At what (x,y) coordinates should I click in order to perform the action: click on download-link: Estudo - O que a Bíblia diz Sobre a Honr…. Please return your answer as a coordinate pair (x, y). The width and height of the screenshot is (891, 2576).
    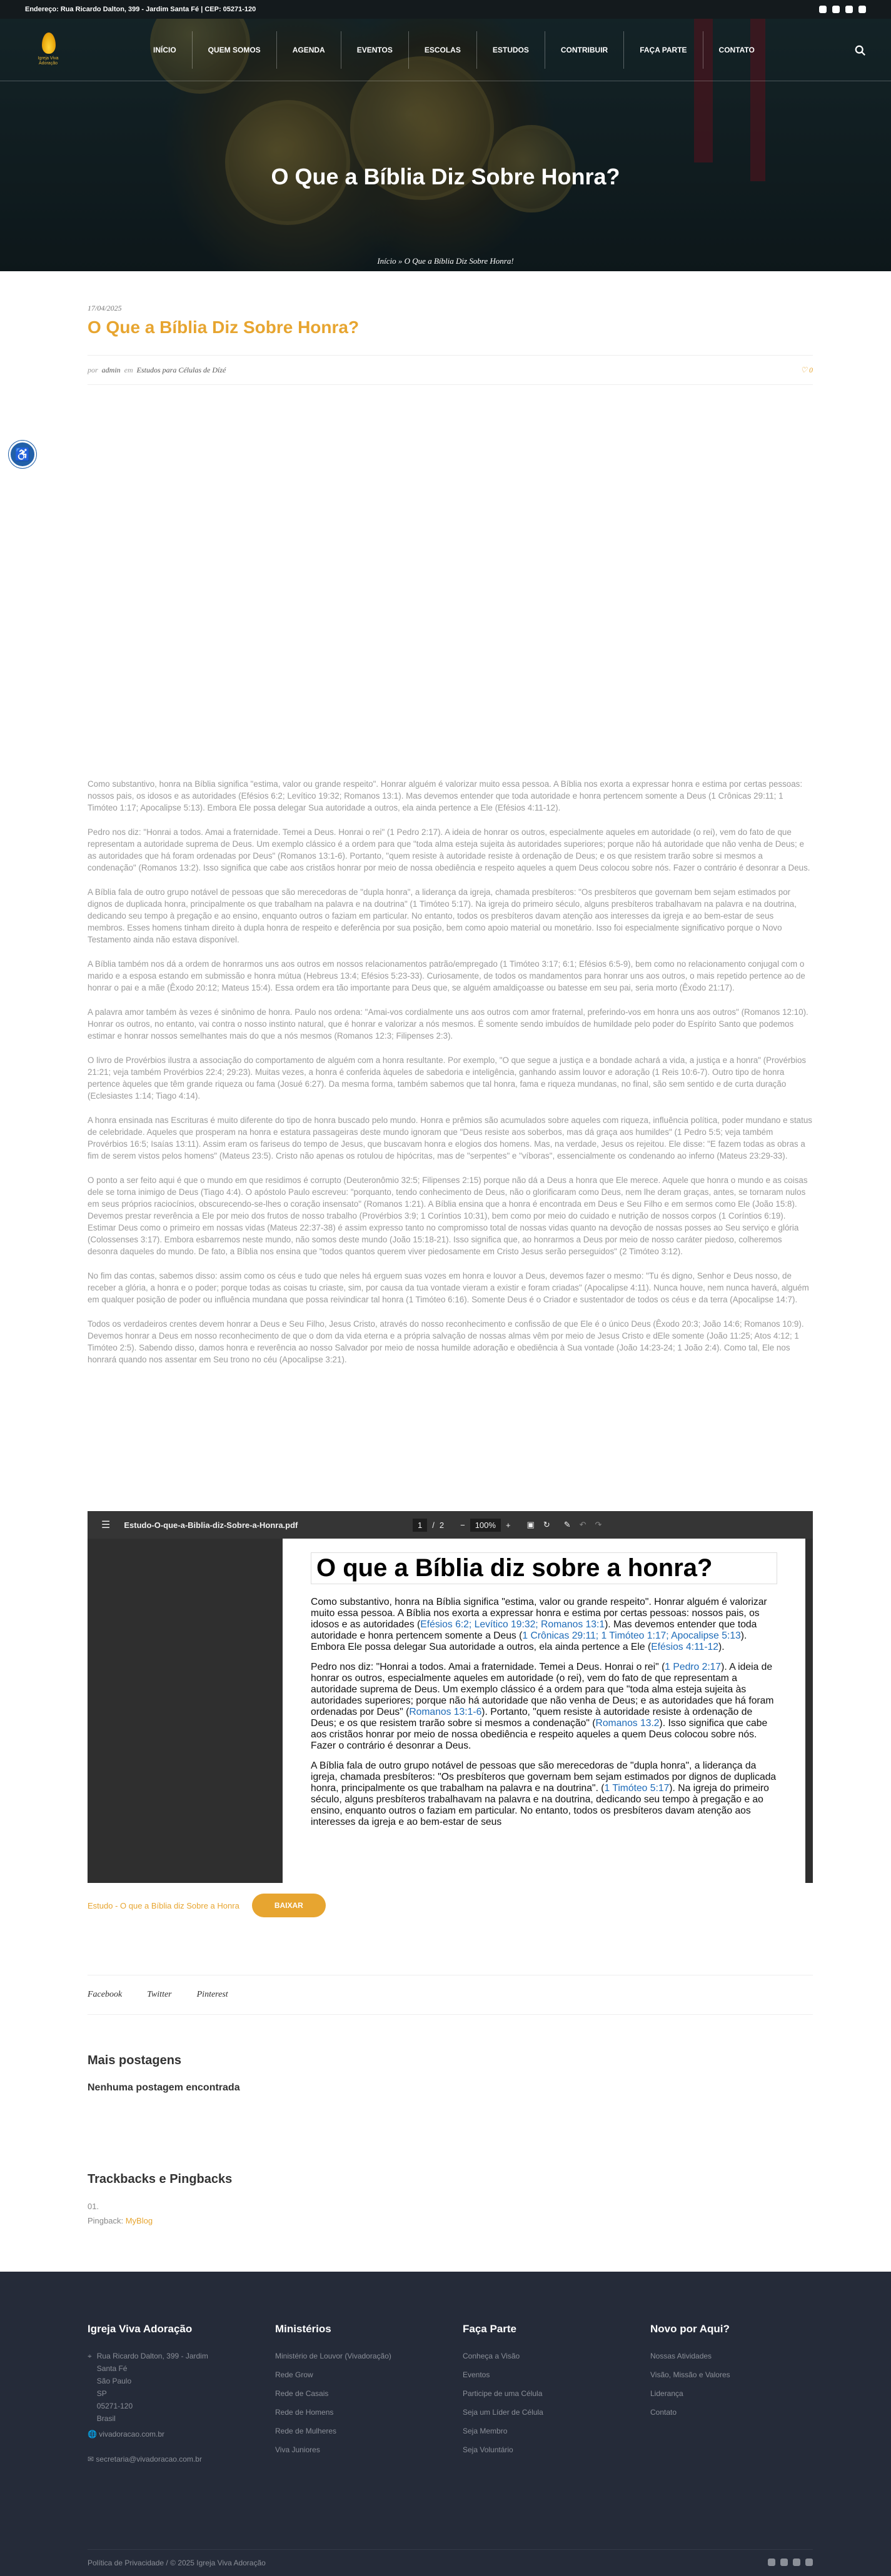
    Looking at the image, I should click on (163, 1905).